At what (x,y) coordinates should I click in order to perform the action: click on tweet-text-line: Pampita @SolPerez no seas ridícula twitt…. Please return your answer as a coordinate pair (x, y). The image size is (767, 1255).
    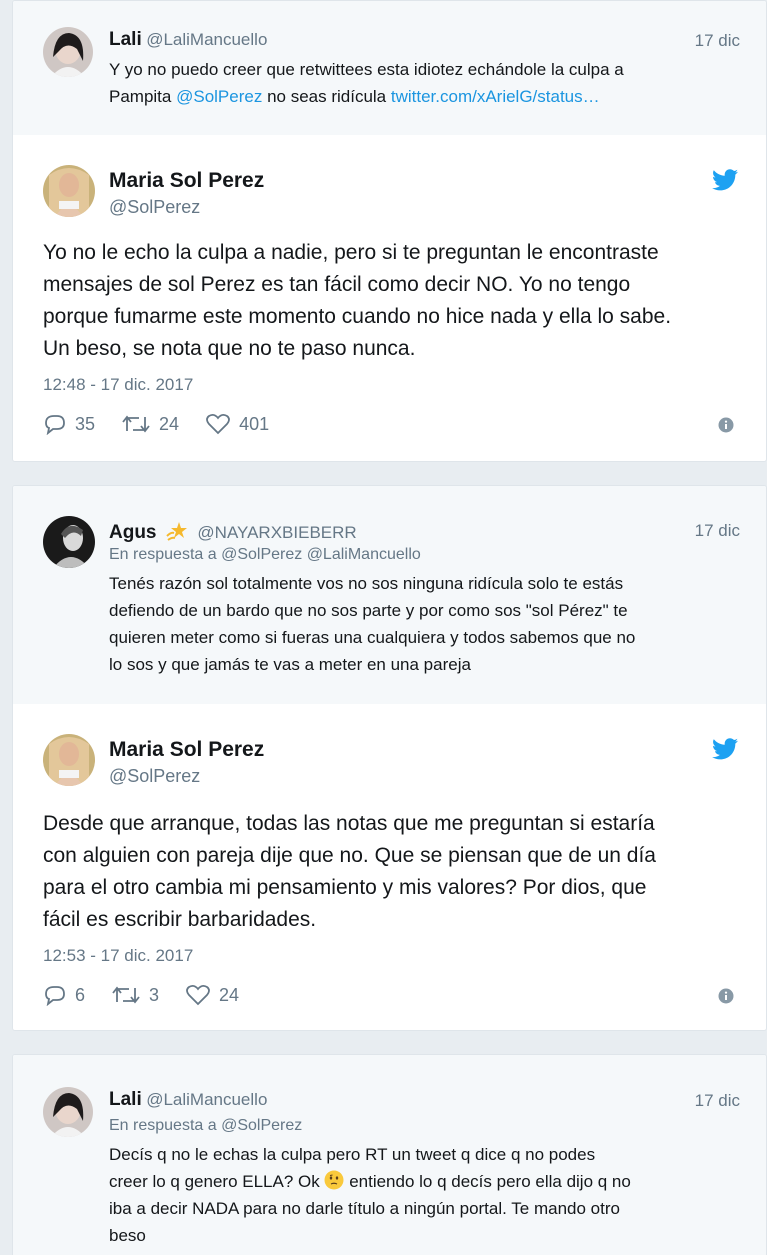
    Looking at the image, I should click on (366, 96).